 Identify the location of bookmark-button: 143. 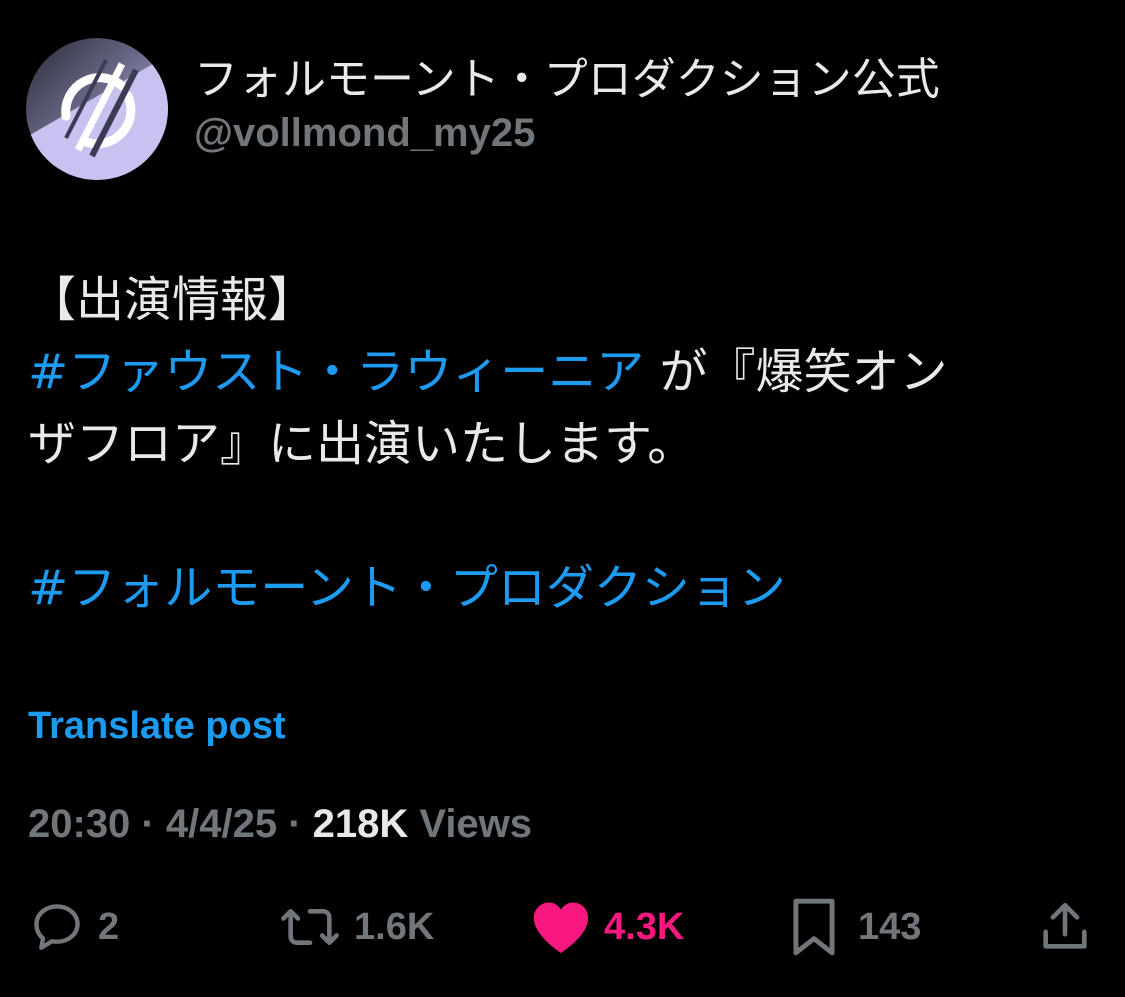
(854, 927).